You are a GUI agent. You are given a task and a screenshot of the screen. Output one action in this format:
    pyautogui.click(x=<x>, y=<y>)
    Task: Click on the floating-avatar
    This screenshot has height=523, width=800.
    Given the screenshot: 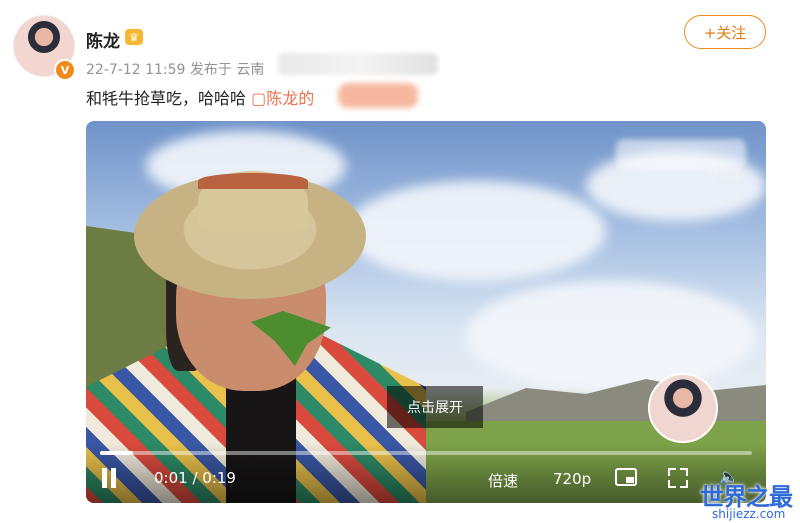 What is the action you would take?
    pyautogui.click(x=683, y=408)
    